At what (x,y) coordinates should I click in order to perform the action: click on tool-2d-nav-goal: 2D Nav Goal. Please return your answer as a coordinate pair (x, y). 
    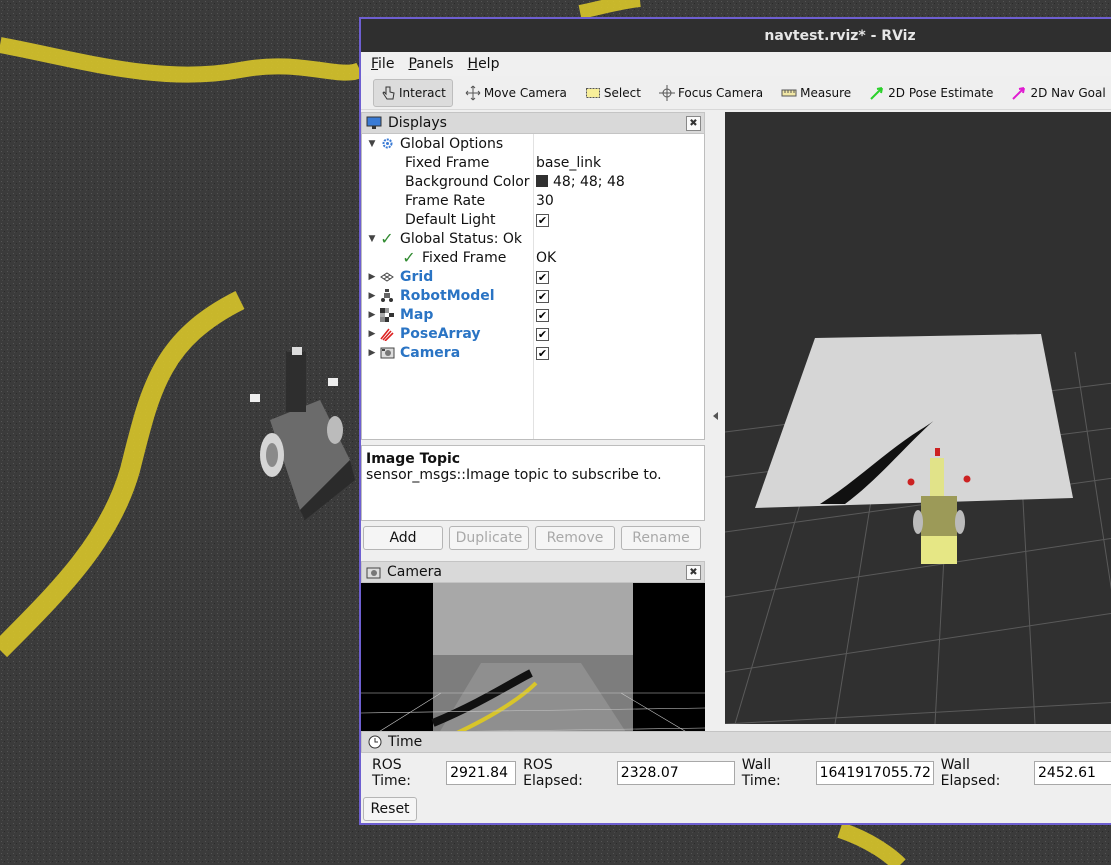
    Looking at the image, I should click on (1058, 93).